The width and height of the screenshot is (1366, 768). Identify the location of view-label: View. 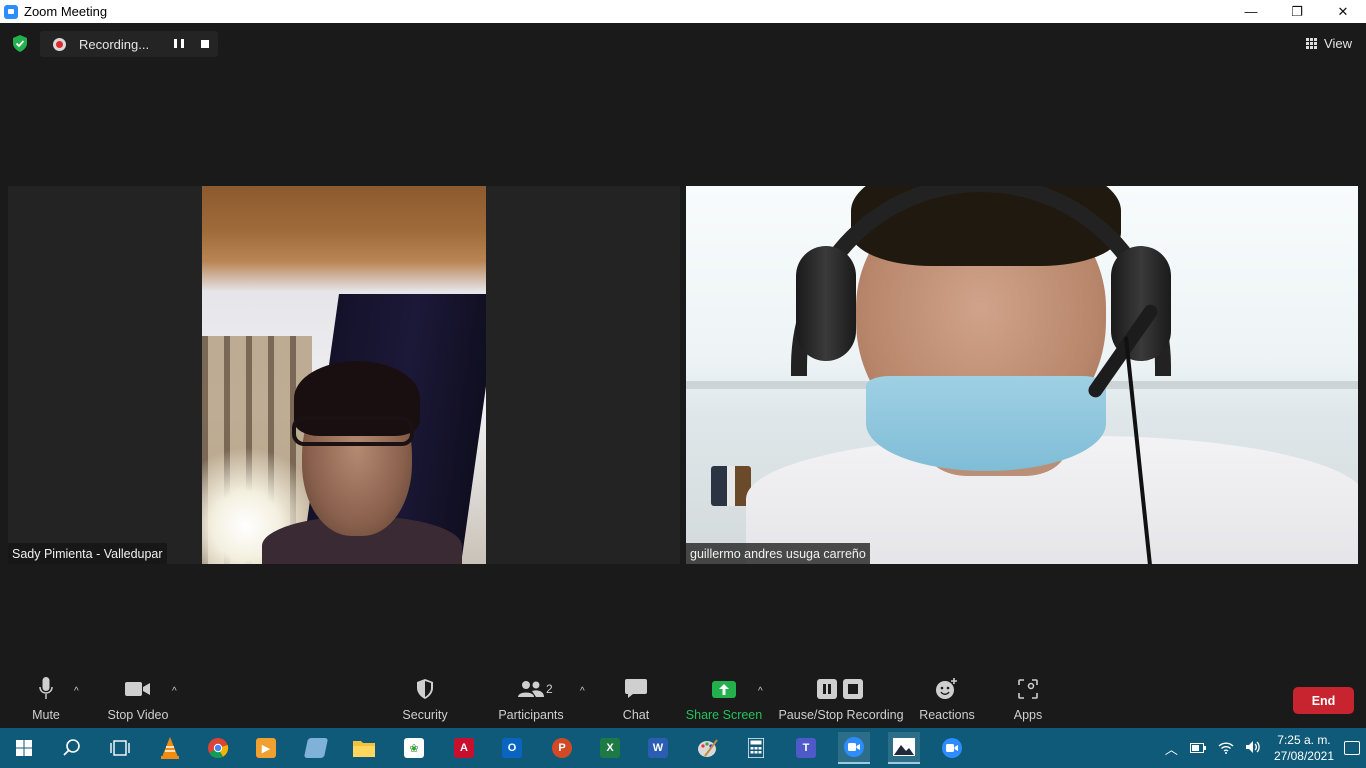
(1338, 43).